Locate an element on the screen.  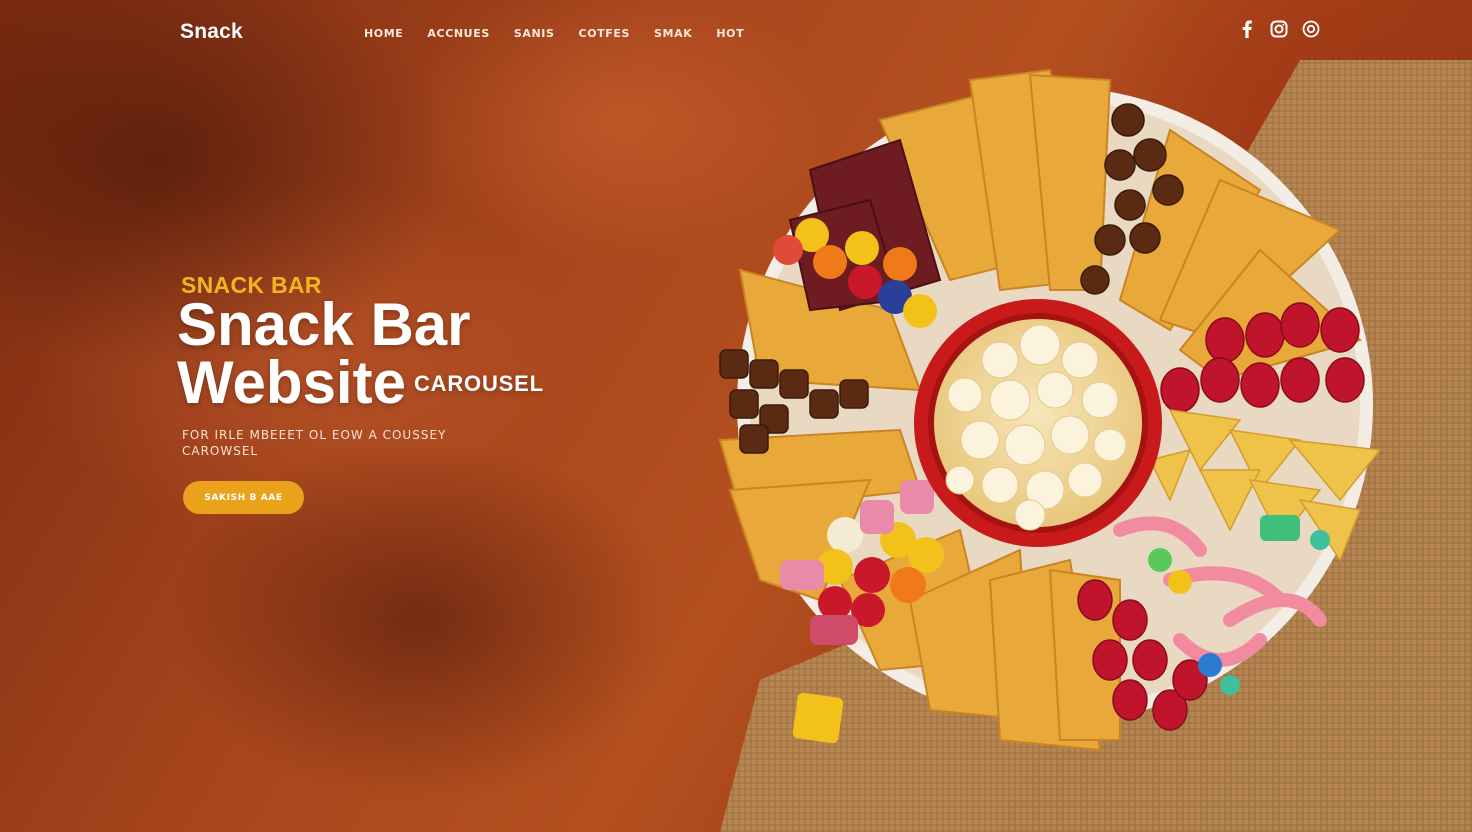
headline-line-2-text: Website is located at coordinates (291, 382).